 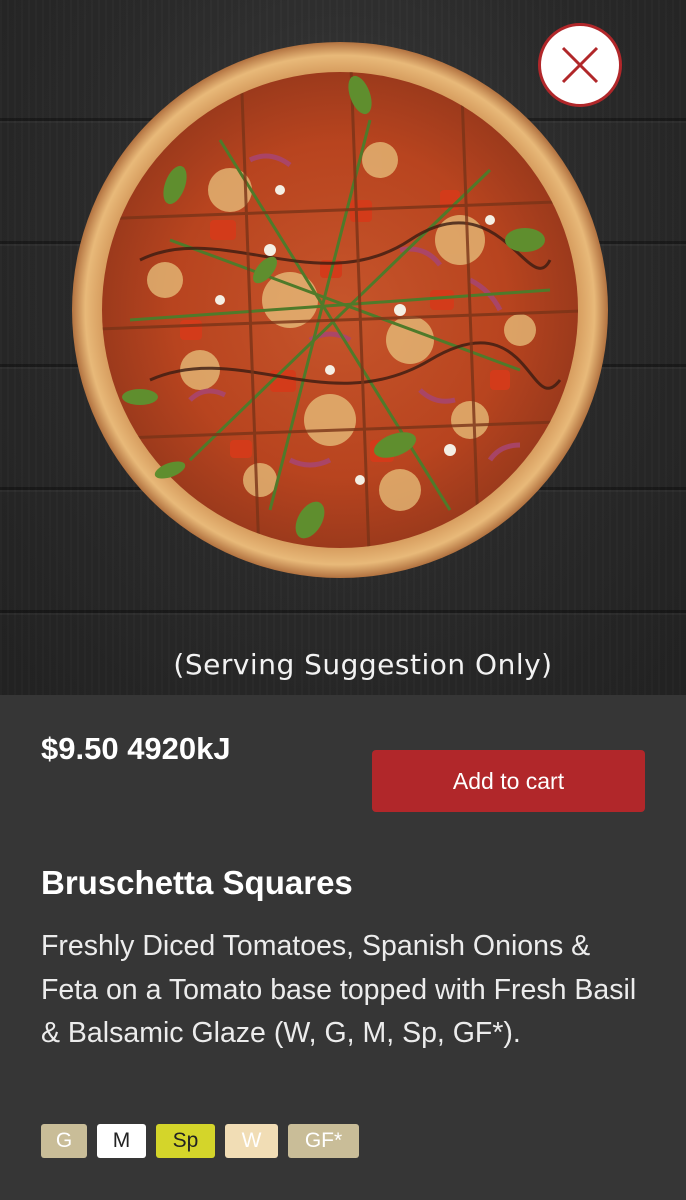 What do you see at coordinates (121, 1141) in the screenshot?
I see `badge-m: M` at bounding box center [121, 1141].